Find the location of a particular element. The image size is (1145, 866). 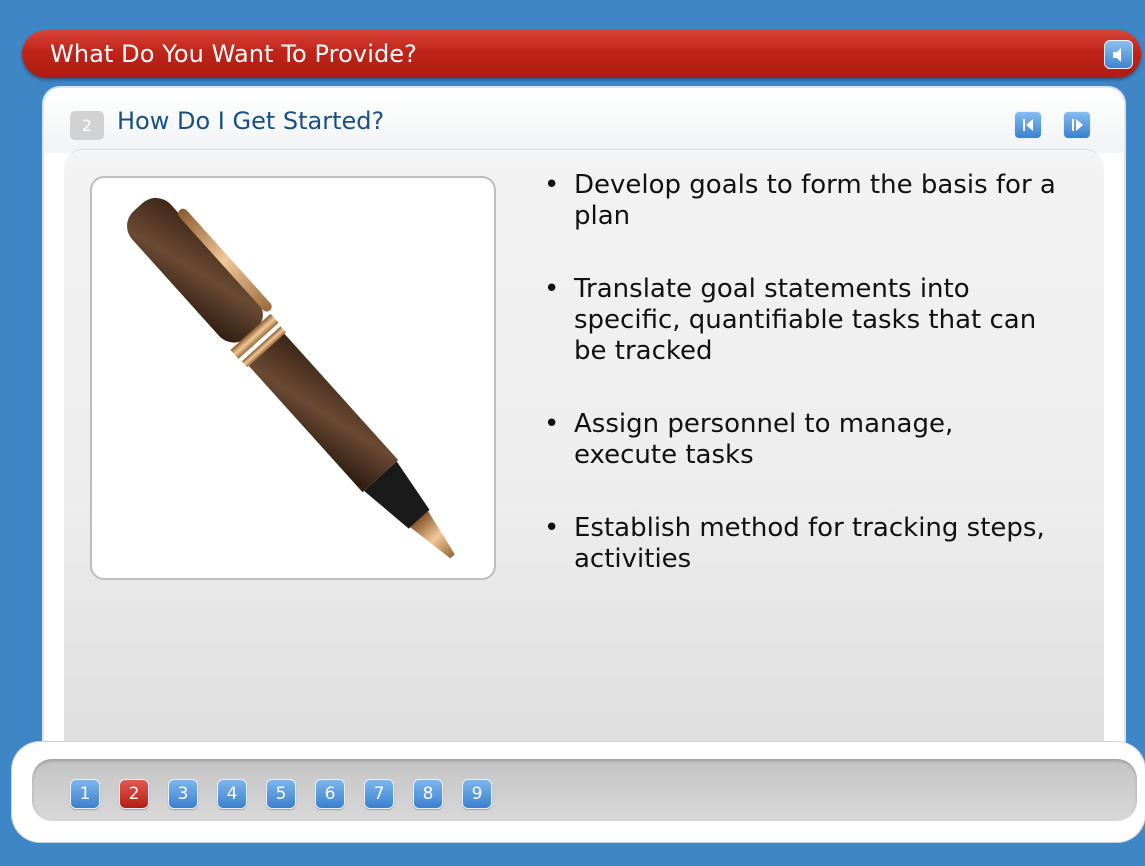

slide-title: How Do I Get Started? is located at coordinates (251, 121).